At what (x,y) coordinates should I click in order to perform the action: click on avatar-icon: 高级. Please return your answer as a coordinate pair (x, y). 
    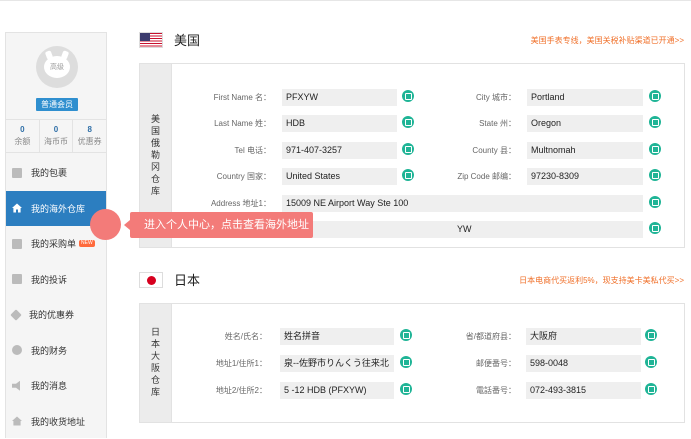
    Looking at the image, I should click on (57, 67).